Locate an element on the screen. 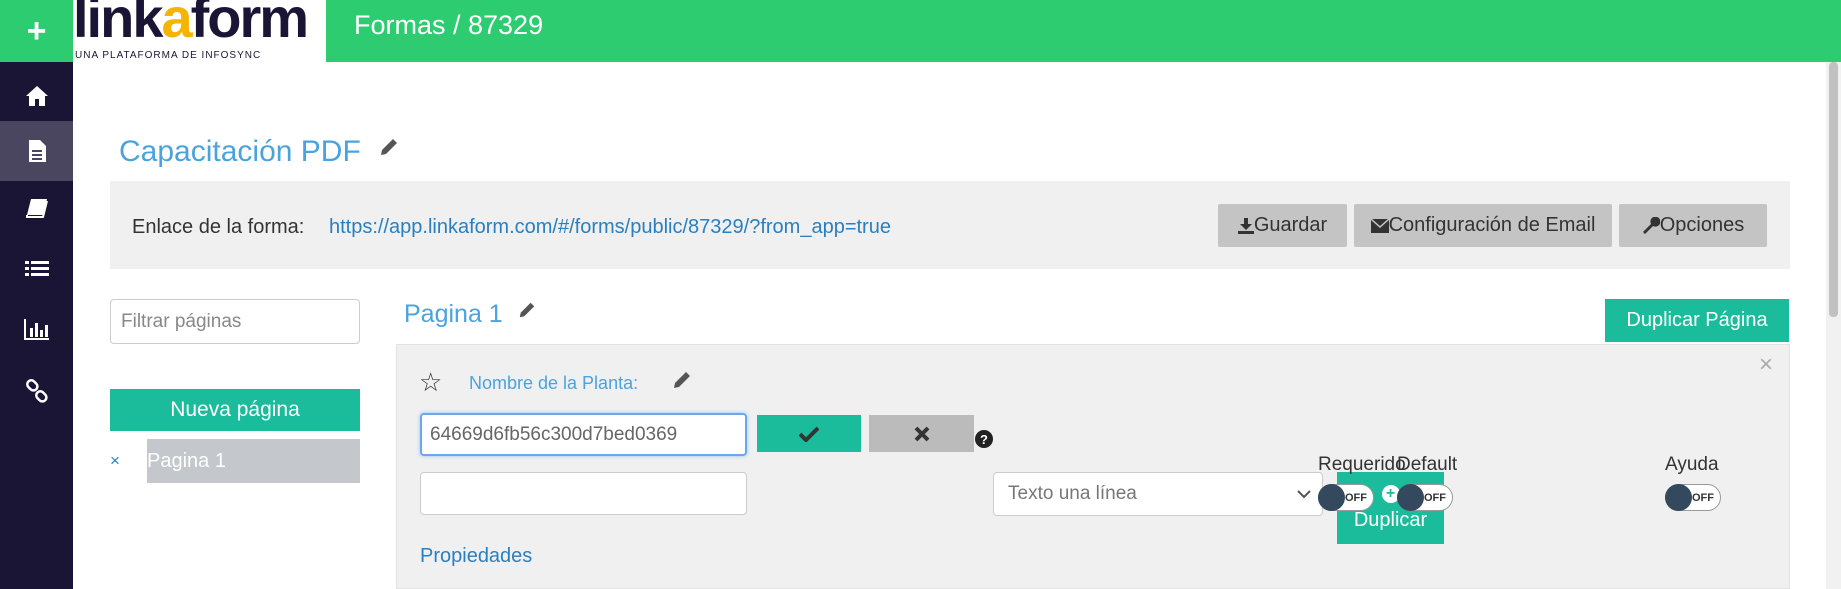 The height and width of the screenshot is (589, 1841). bar-chart-icon is located at coordinates (36, 329).